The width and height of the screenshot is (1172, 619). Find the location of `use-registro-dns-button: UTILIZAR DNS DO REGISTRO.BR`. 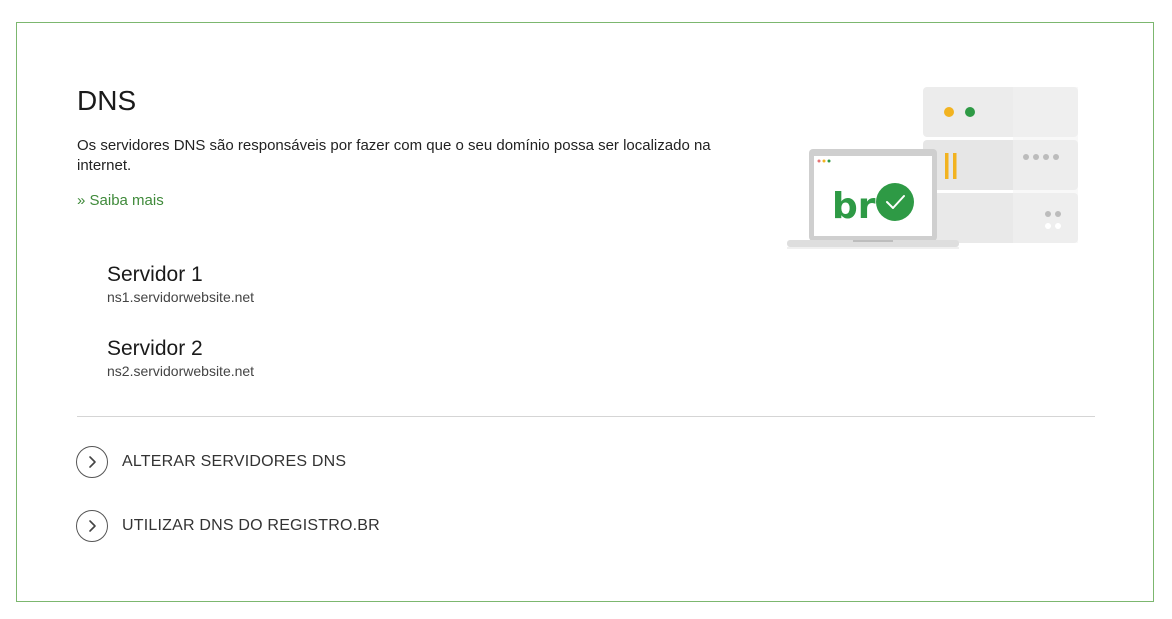

use-registro-dns-button: UTILIZAR DNS DO REGISTRO.BR is located at coordinates (228, 526).